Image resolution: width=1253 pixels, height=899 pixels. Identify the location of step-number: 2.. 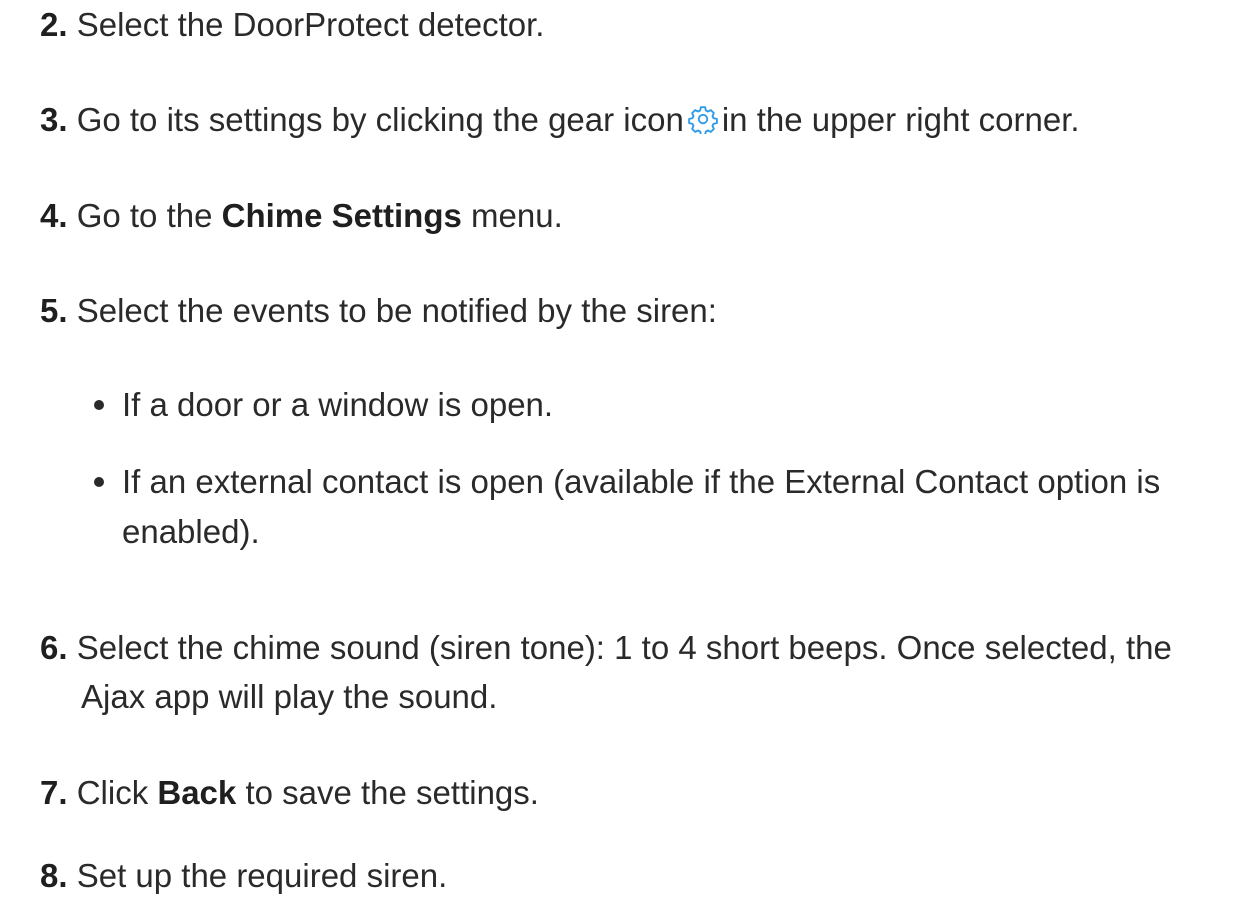
(54, 24).